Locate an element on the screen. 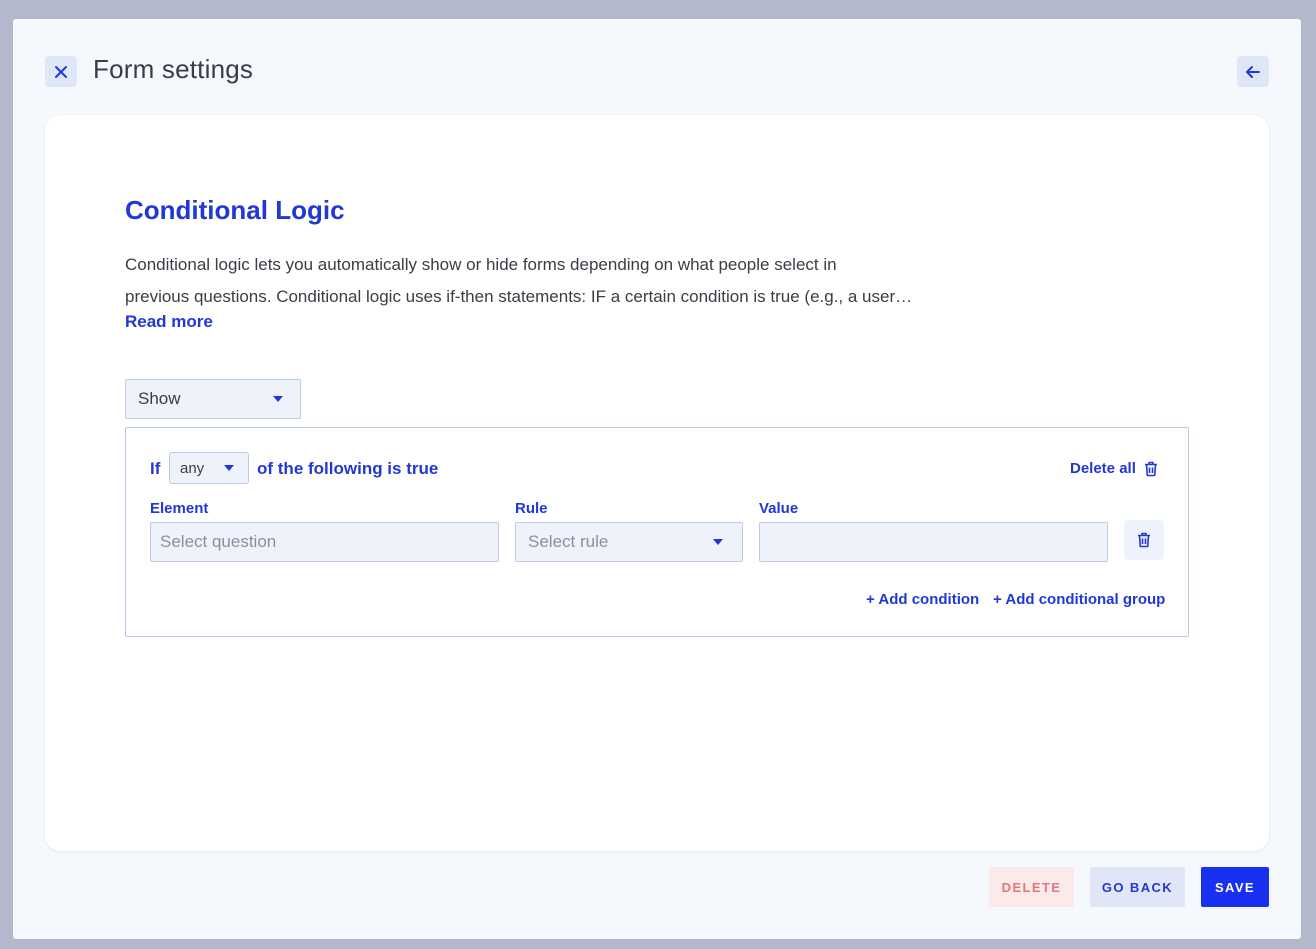 This screenshot has width=1316, height=949. element-select-placeholder: Select question is located at coordinates (218, 541).